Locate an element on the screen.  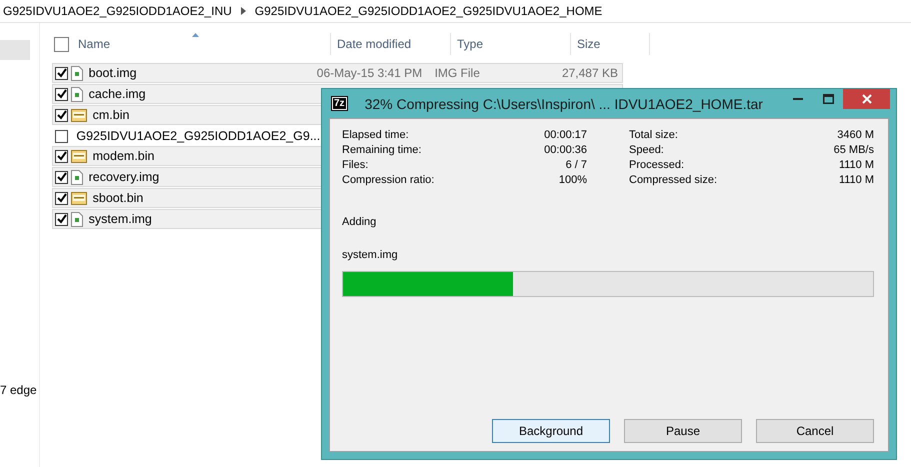
stat-value: 100% is located at coordinates (572, 180).